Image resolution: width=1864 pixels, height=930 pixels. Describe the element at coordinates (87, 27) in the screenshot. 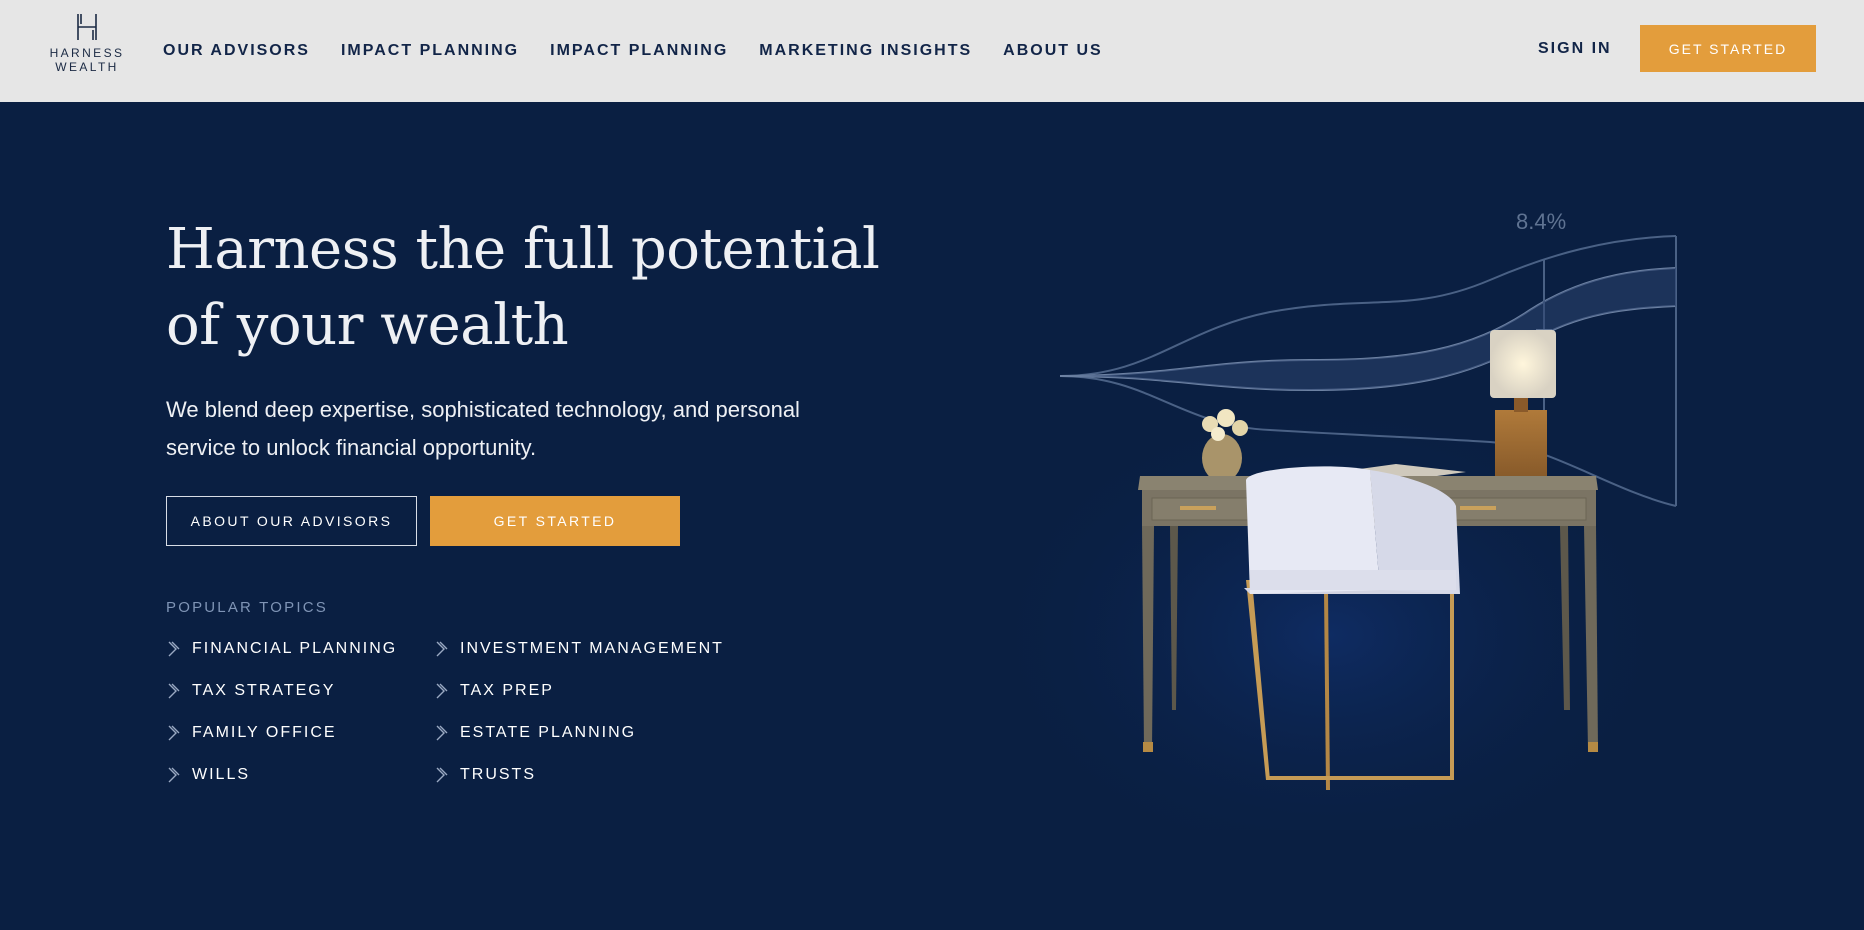

I see `h-monogram-icon` at that location.